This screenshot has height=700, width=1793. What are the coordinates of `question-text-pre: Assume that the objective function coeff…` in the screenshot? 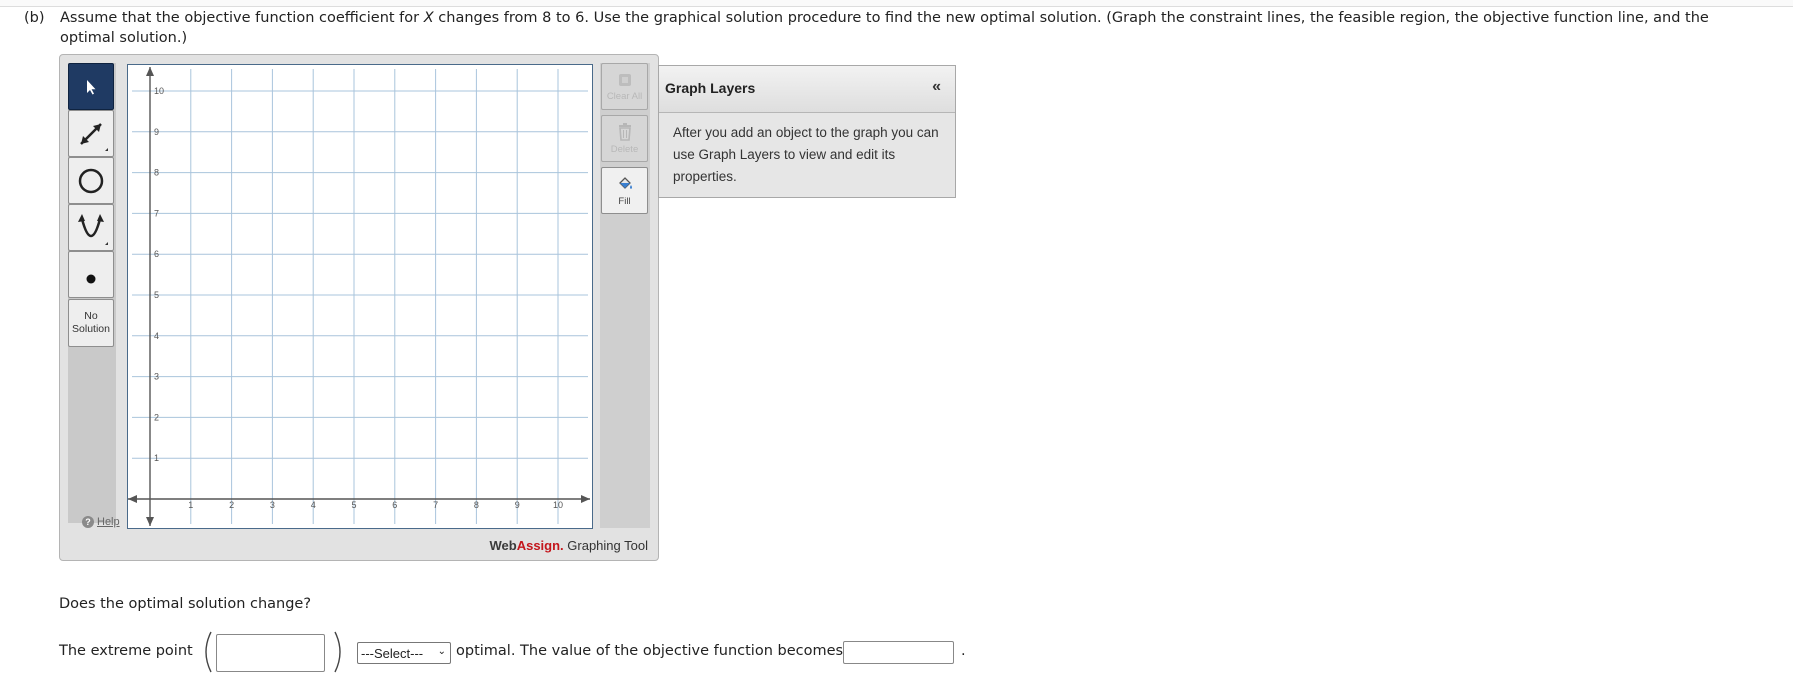 It's located at (242, 18).